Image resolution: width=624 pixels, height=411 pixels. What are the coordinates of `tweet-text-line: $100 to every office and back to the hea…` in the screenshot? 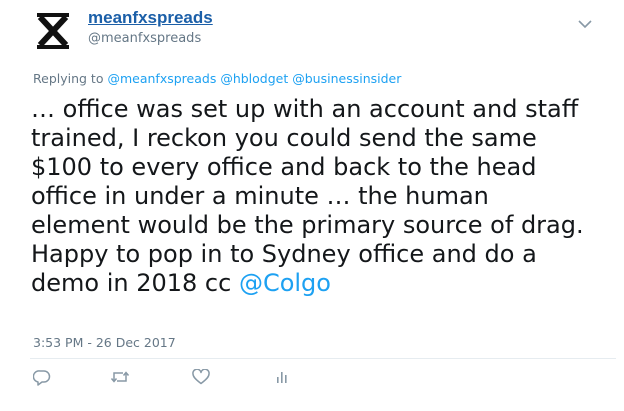 It's located at (284, 167).